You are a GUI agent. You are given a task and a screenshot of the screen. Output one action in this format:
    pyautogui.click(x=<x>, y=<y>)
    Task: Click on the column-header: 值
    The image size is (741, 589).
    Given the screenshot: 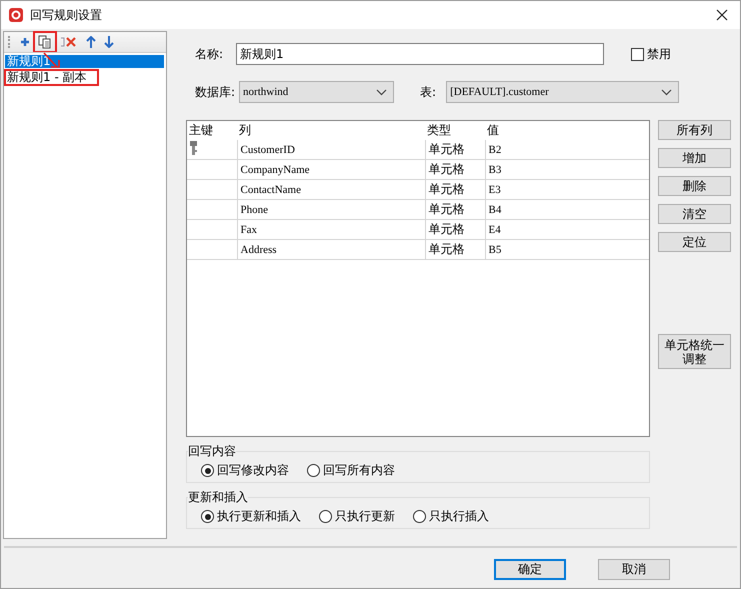 What is the action you would take?
    pyautogui.click(x=493, y=130)
    